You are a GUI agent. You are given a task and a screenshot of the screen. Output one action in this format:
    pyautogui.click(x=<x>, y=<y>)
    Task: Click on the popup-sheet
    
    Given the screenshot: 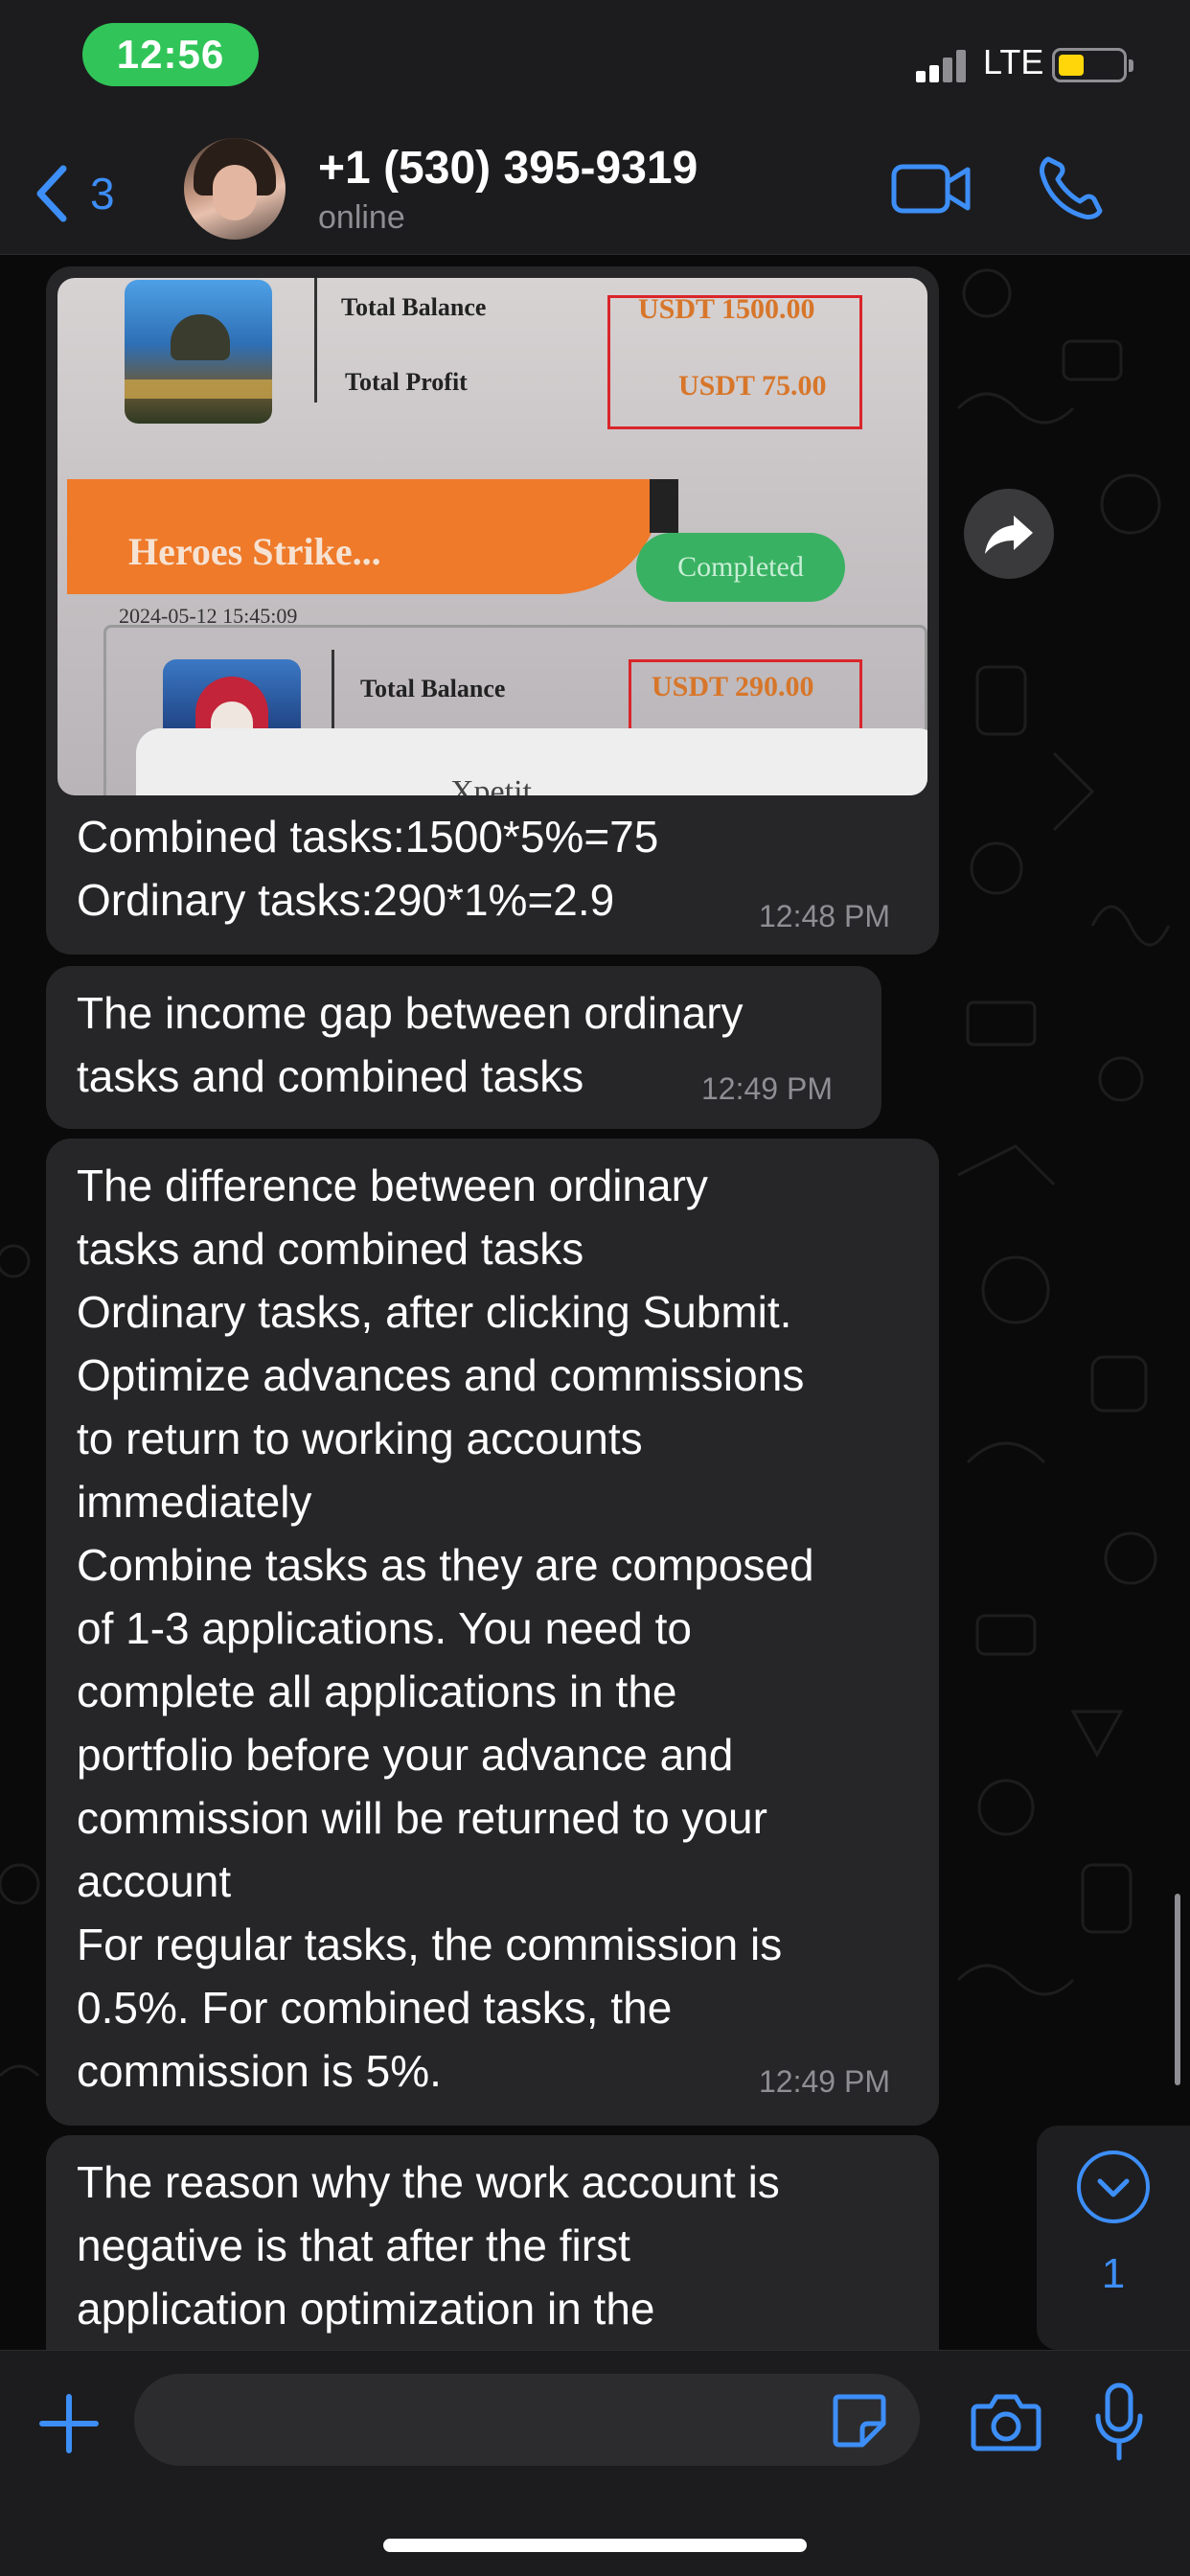 What is the action you would take?
    pyautogui.click(x=531, y=761)
    